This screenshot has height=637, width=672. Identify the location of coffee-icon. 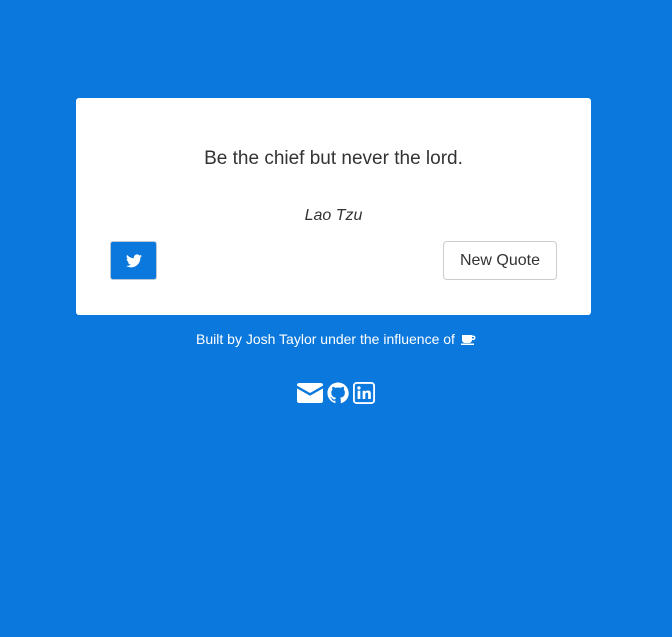
(468, 340).